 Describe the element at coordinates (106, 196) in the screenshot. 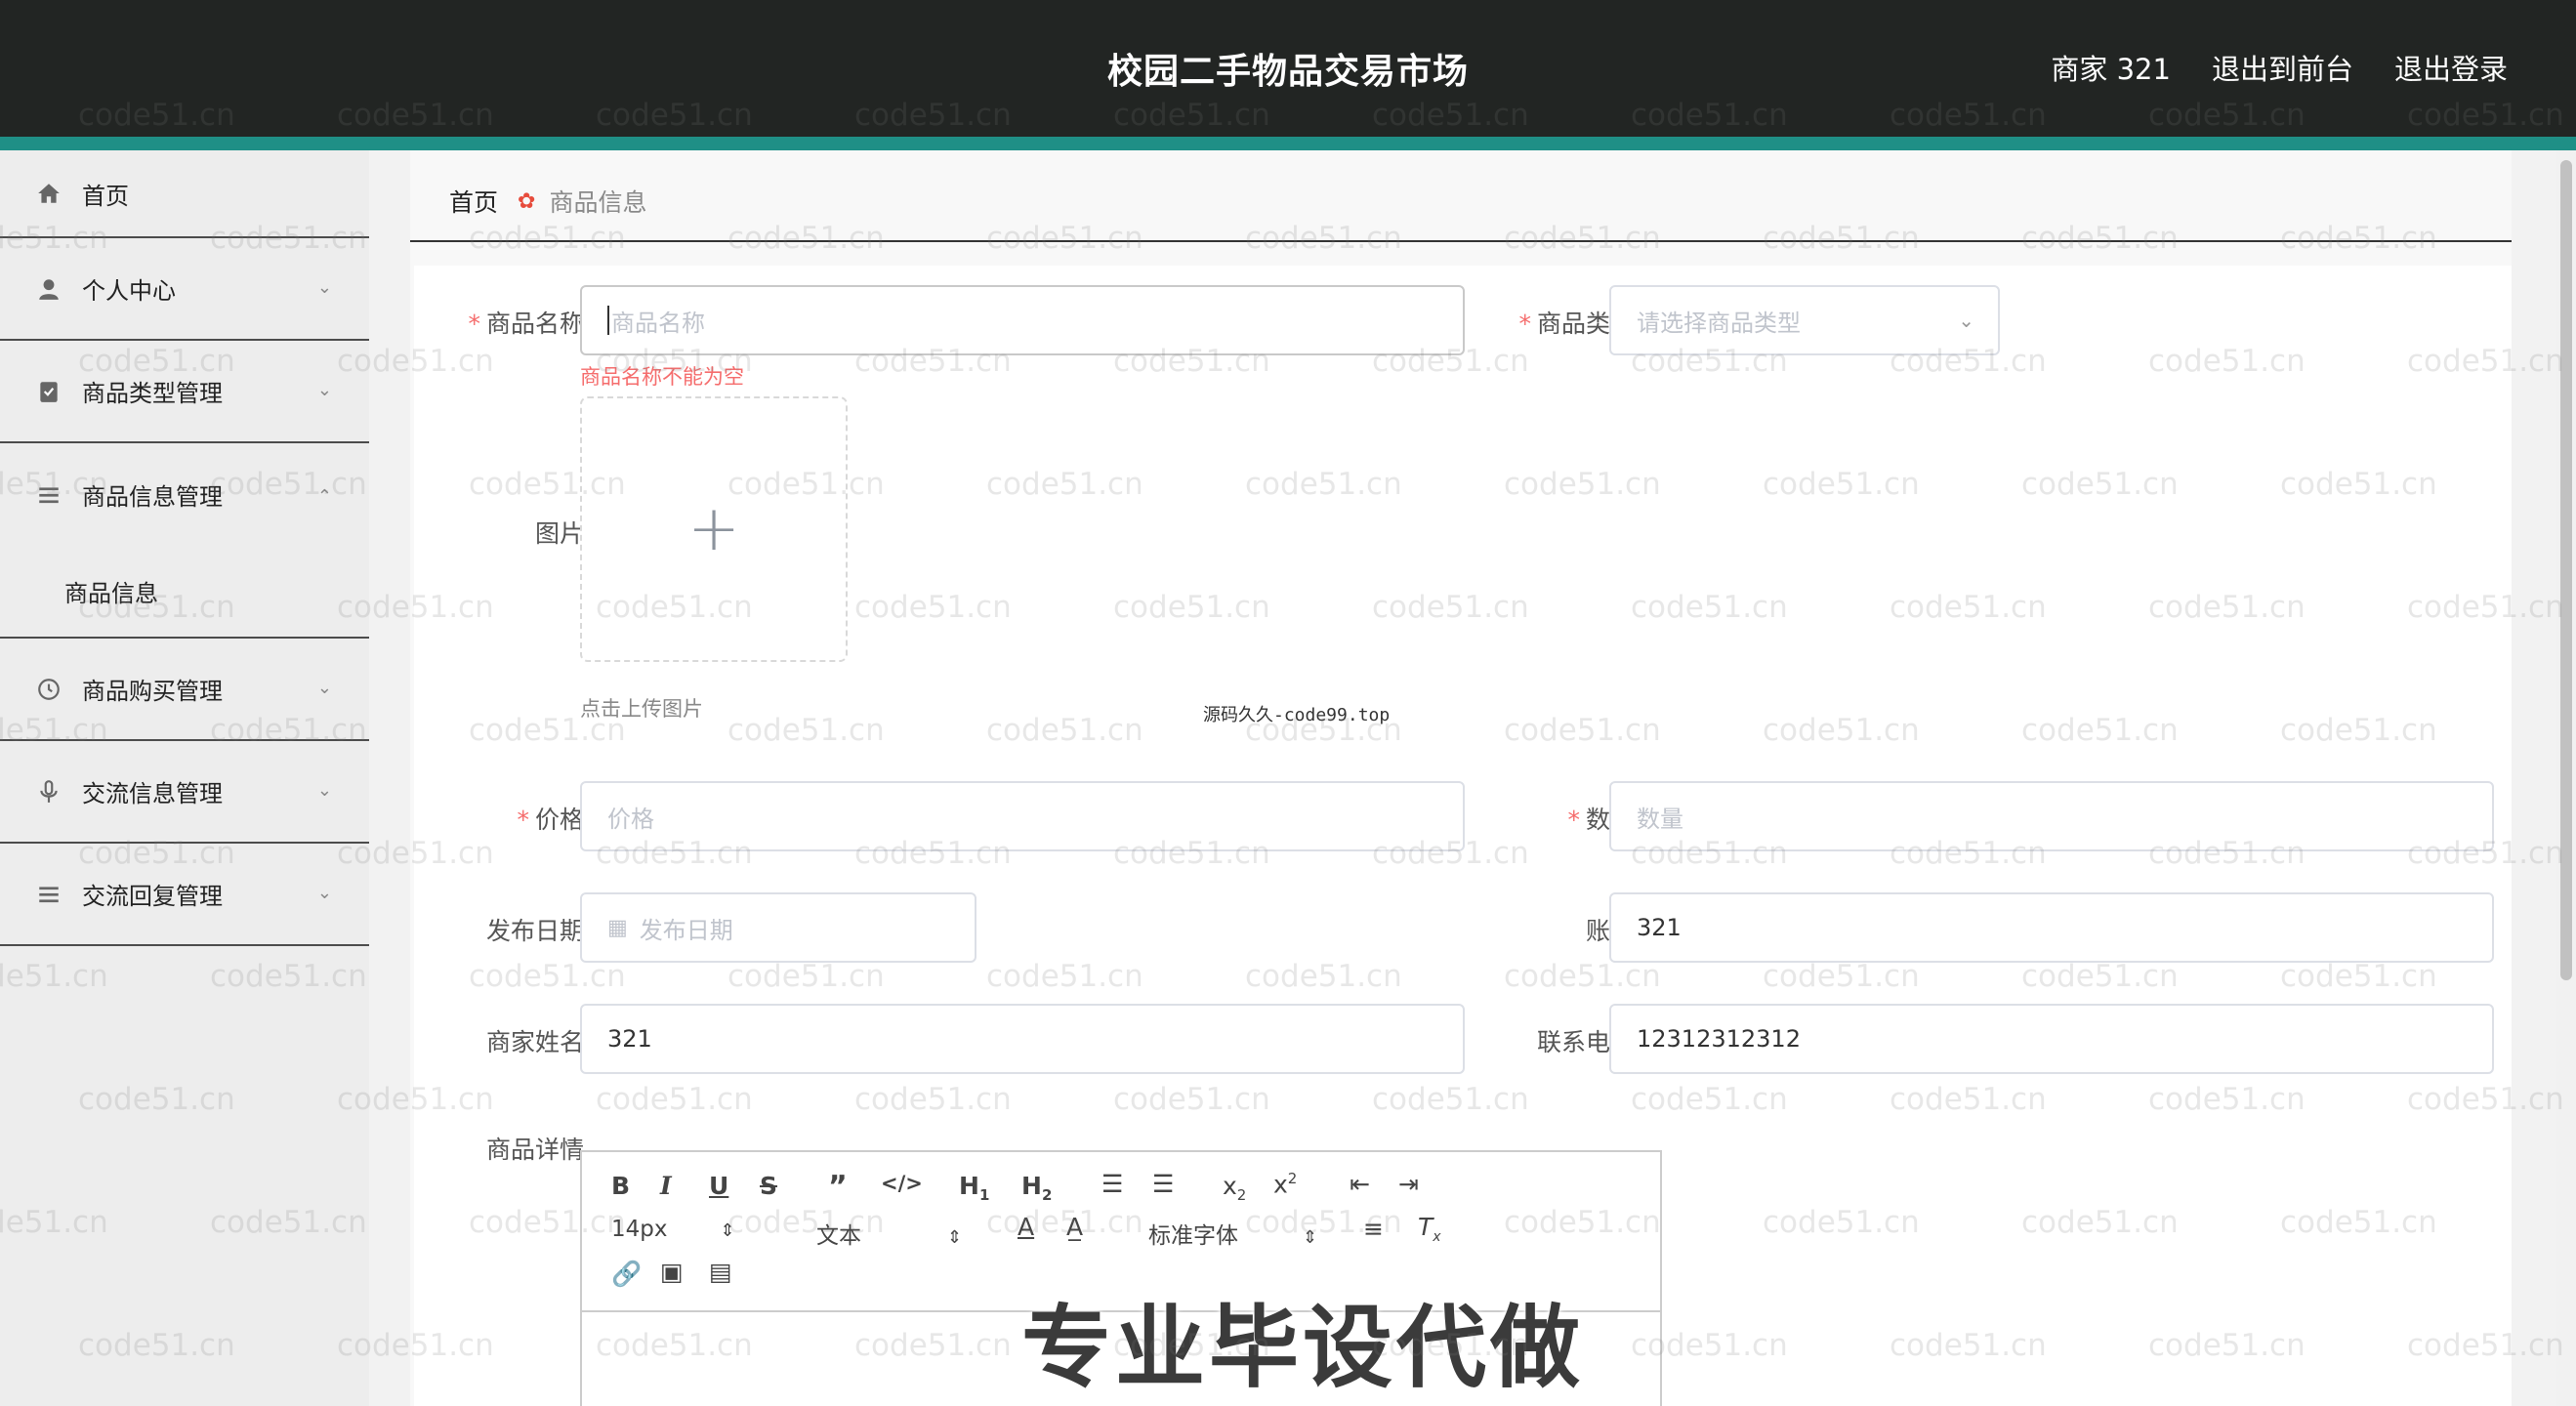

I see `sidebar-item-label: 首页` at that location.